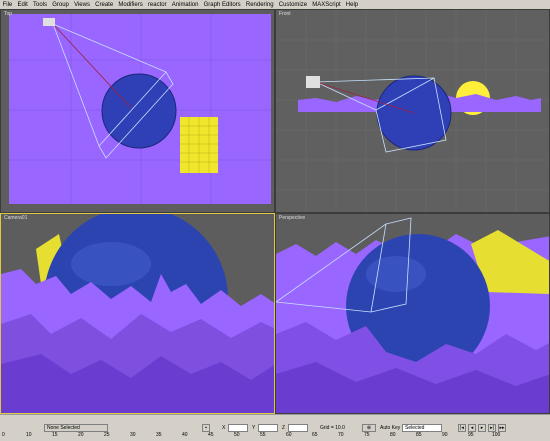 This screenshot has width=550, height=441. Describe the element at coordinates (292, 218) in the screenshot. I see `viewport-label-perspective: Perspective` at that location.